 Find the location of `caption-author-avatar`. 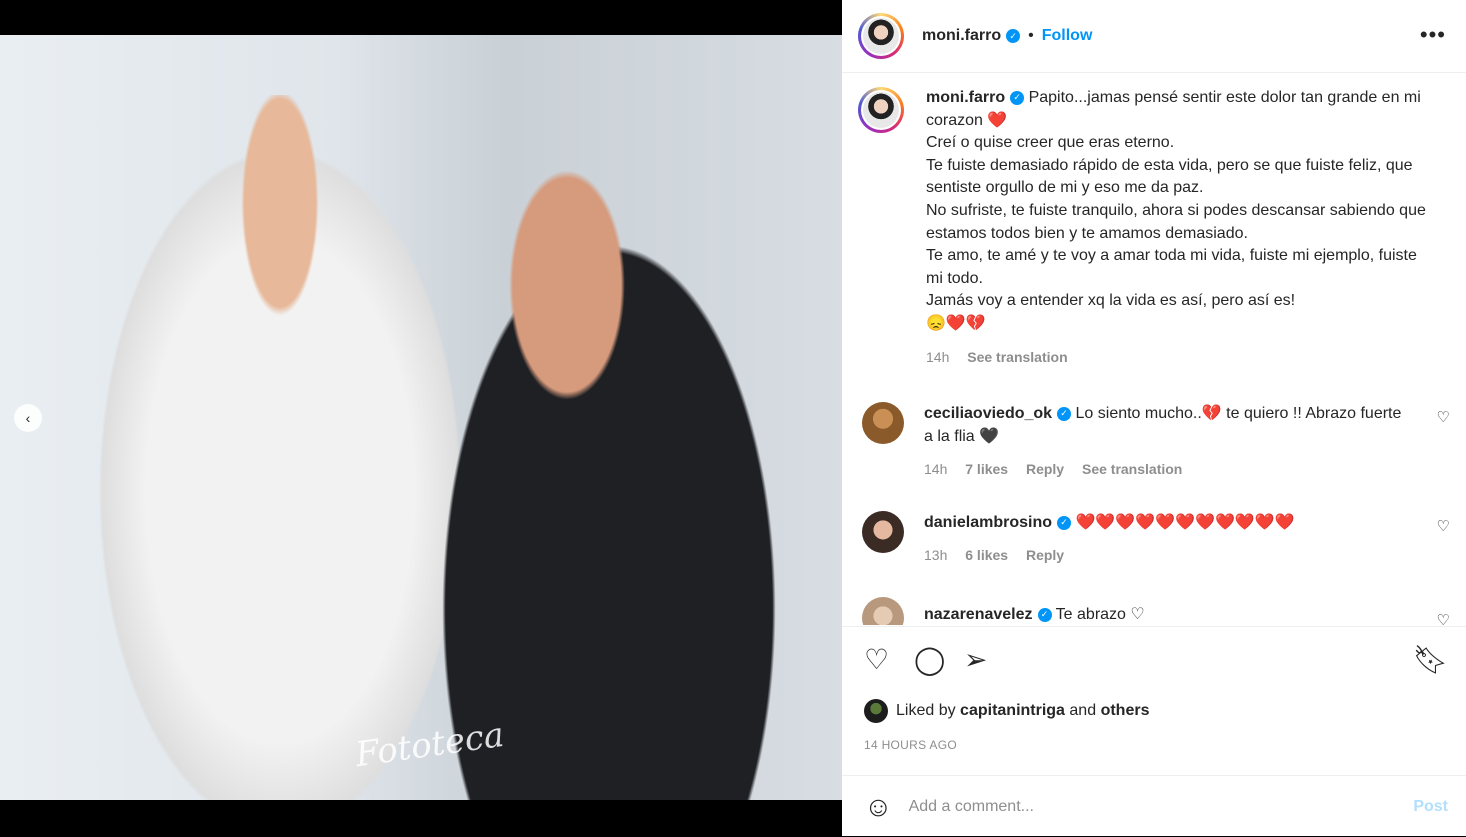

caption-author-avatar is located at coordinates (881, 110).